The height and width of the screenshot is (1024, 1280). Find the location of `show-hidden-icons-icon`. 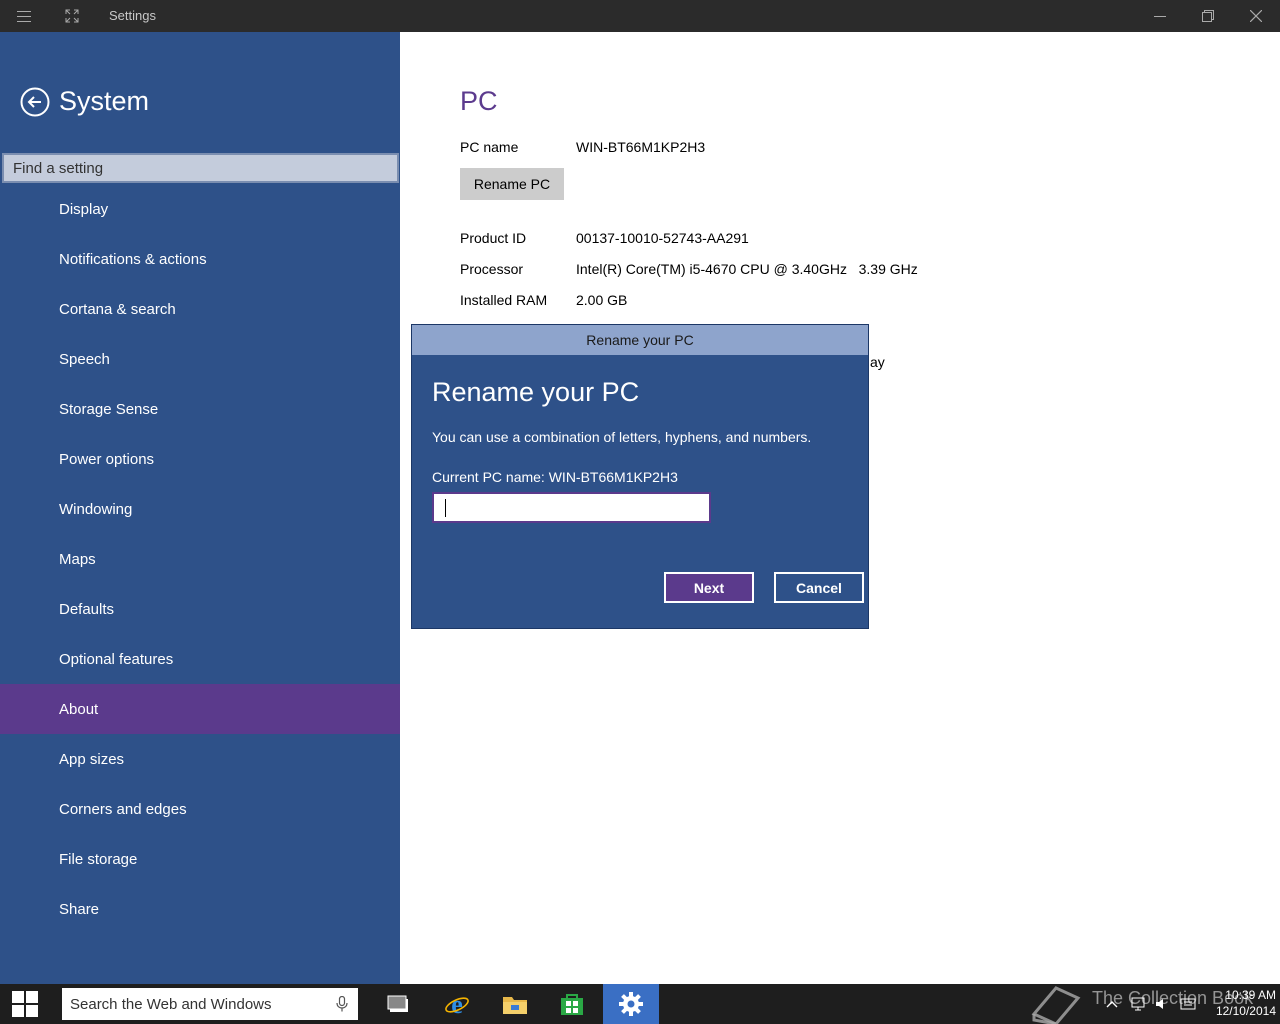

show-hidden-icons-icon is located at coordinates (1112, 1004).